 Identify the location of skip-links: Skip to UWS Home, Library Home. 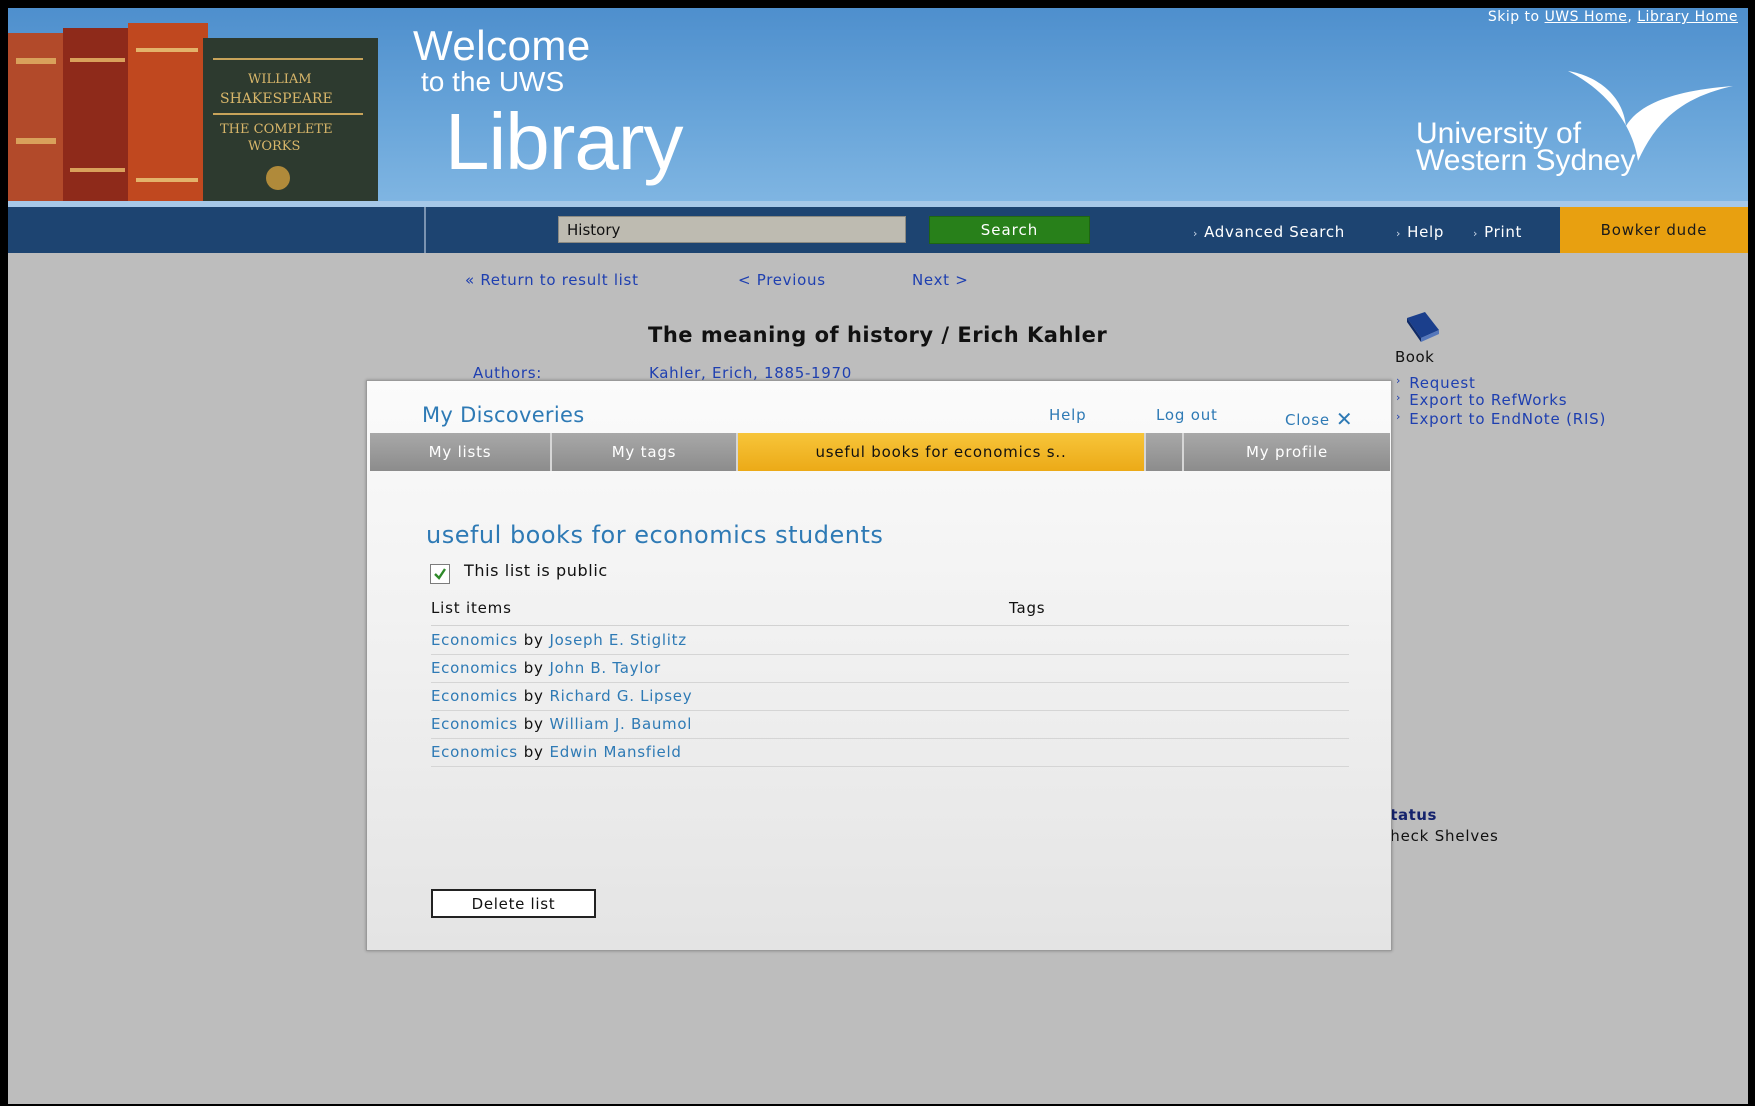
(1613, 17).